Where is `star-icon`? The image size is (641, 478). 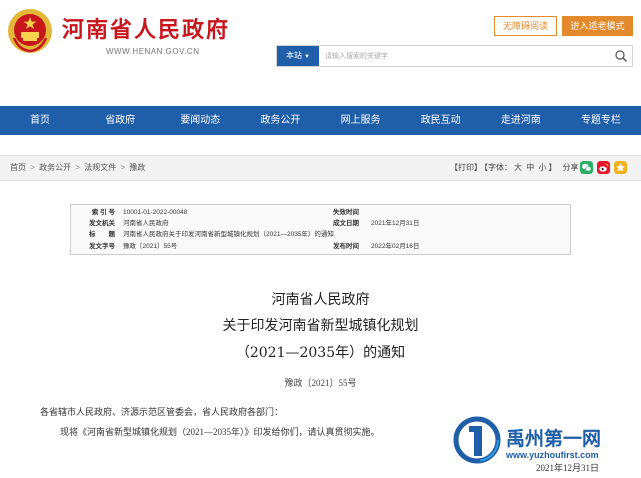
star-icon is located at coordinates (620, 167).